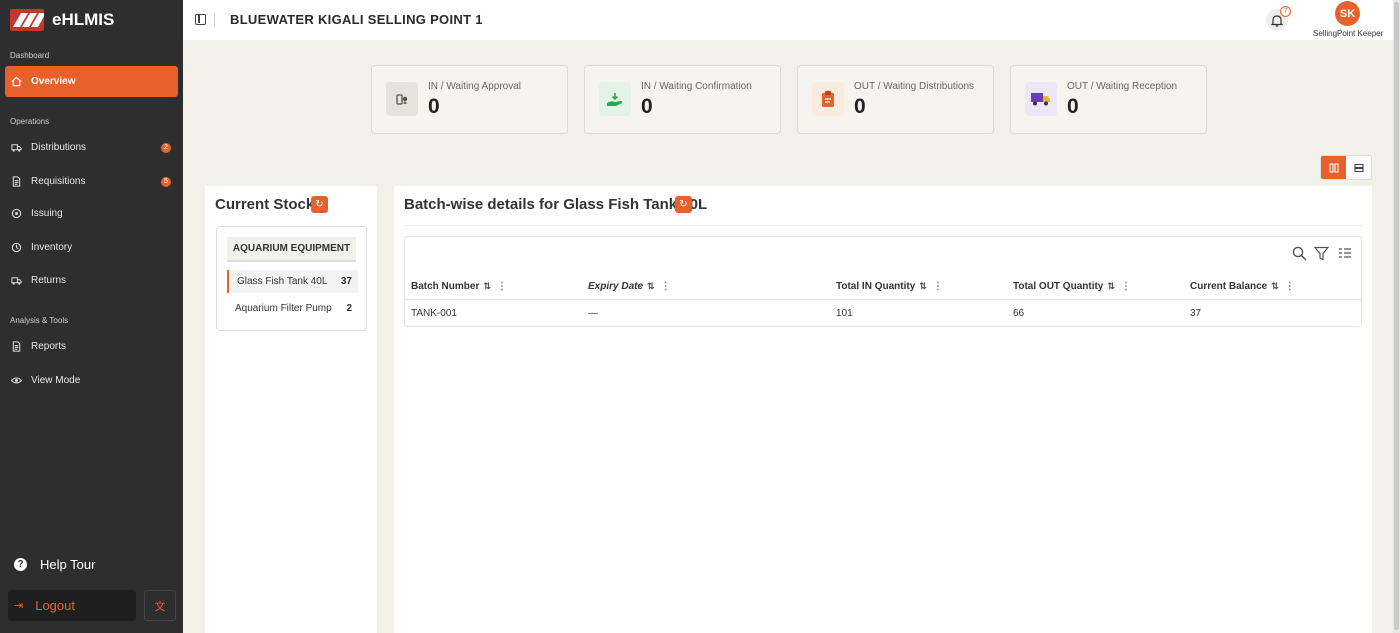 This screenshot has width=1400, height=633. Describe the element at coordinates (27, 20) in the screenshot. I see `logo-mark-icon` at that location.